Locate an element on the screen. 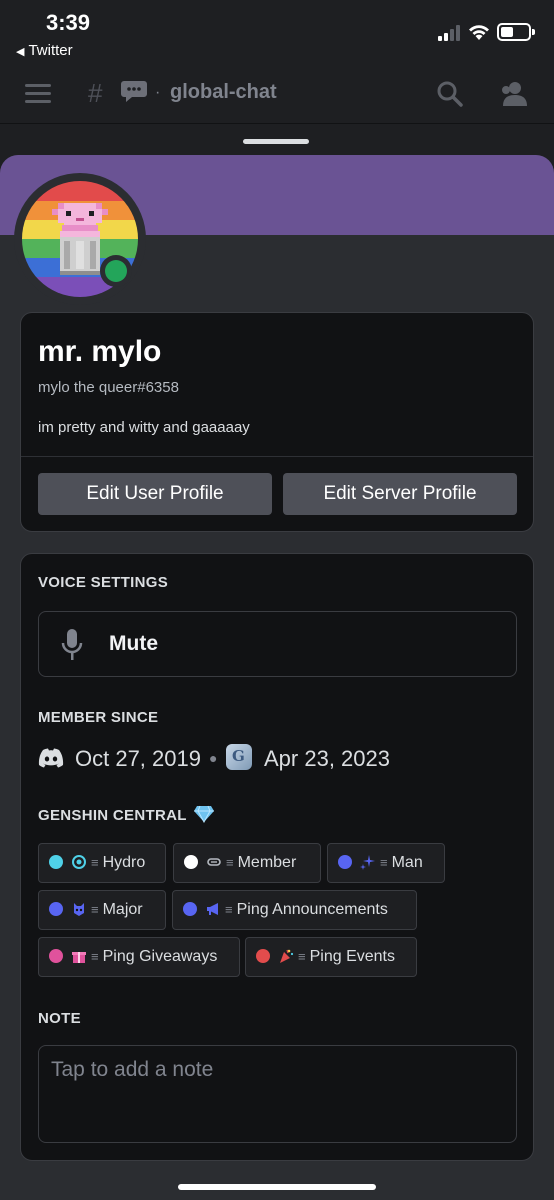 The image size is (554, 1200). role-name: Hydro is located at coordinates (124, 862).